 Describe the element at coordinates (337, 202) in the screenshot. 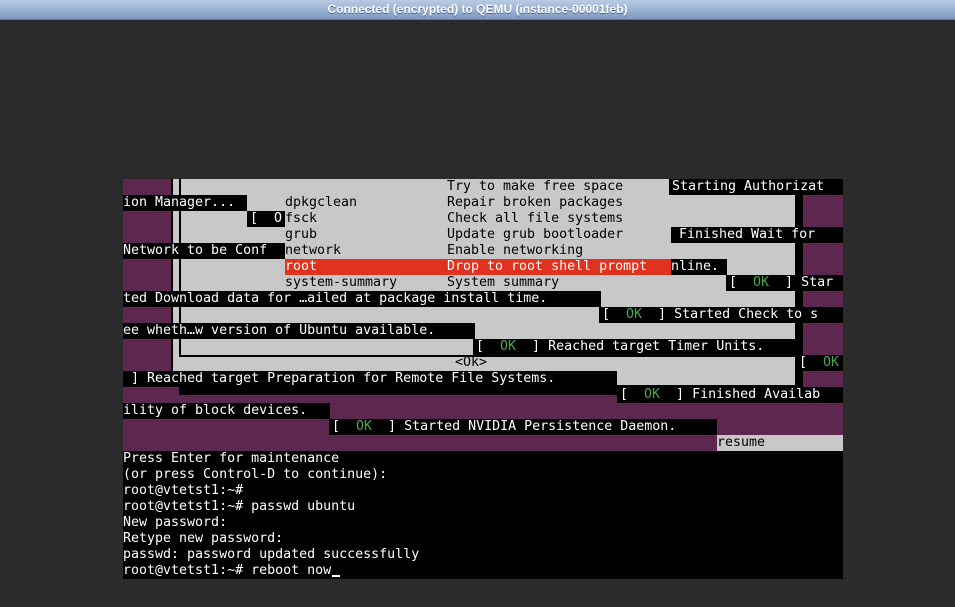

I see `menu-item-name: clean` at that location.